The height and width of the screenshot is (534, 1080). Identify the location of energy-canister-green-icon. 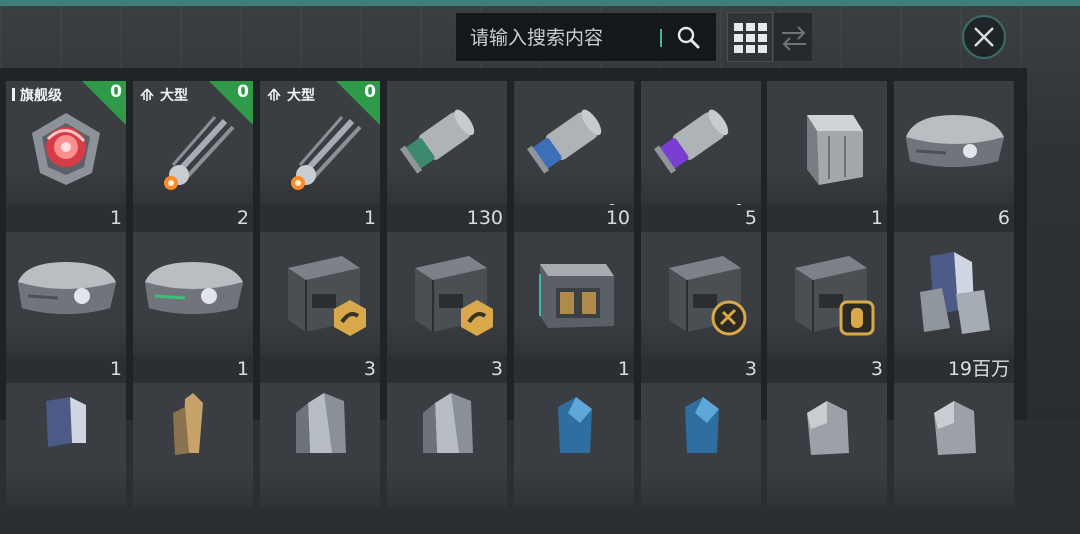
(437, 141).